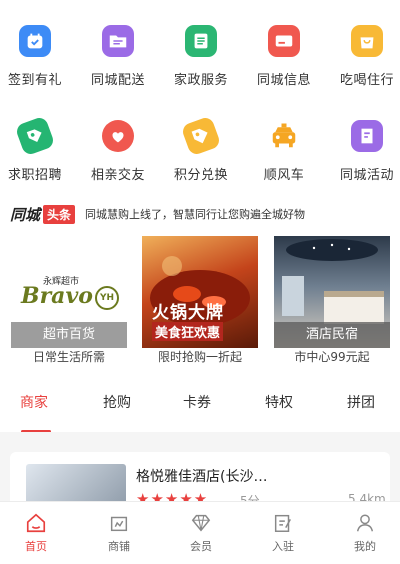 The height and width of the screenshot is (564, 400). Describe the element at coordinates (118, 136) in the screenshot. I see `flame-heart-icon` at that location.